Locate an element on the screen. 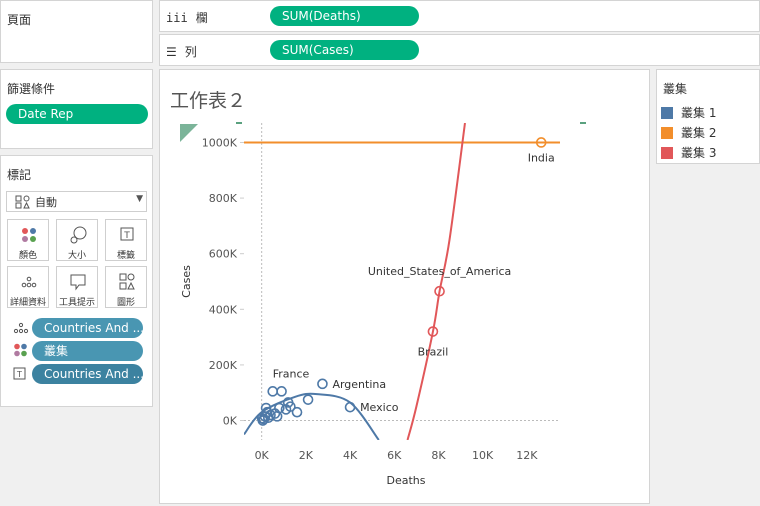  legend-item: 叢集 2 is located at coordinates (688, 132).